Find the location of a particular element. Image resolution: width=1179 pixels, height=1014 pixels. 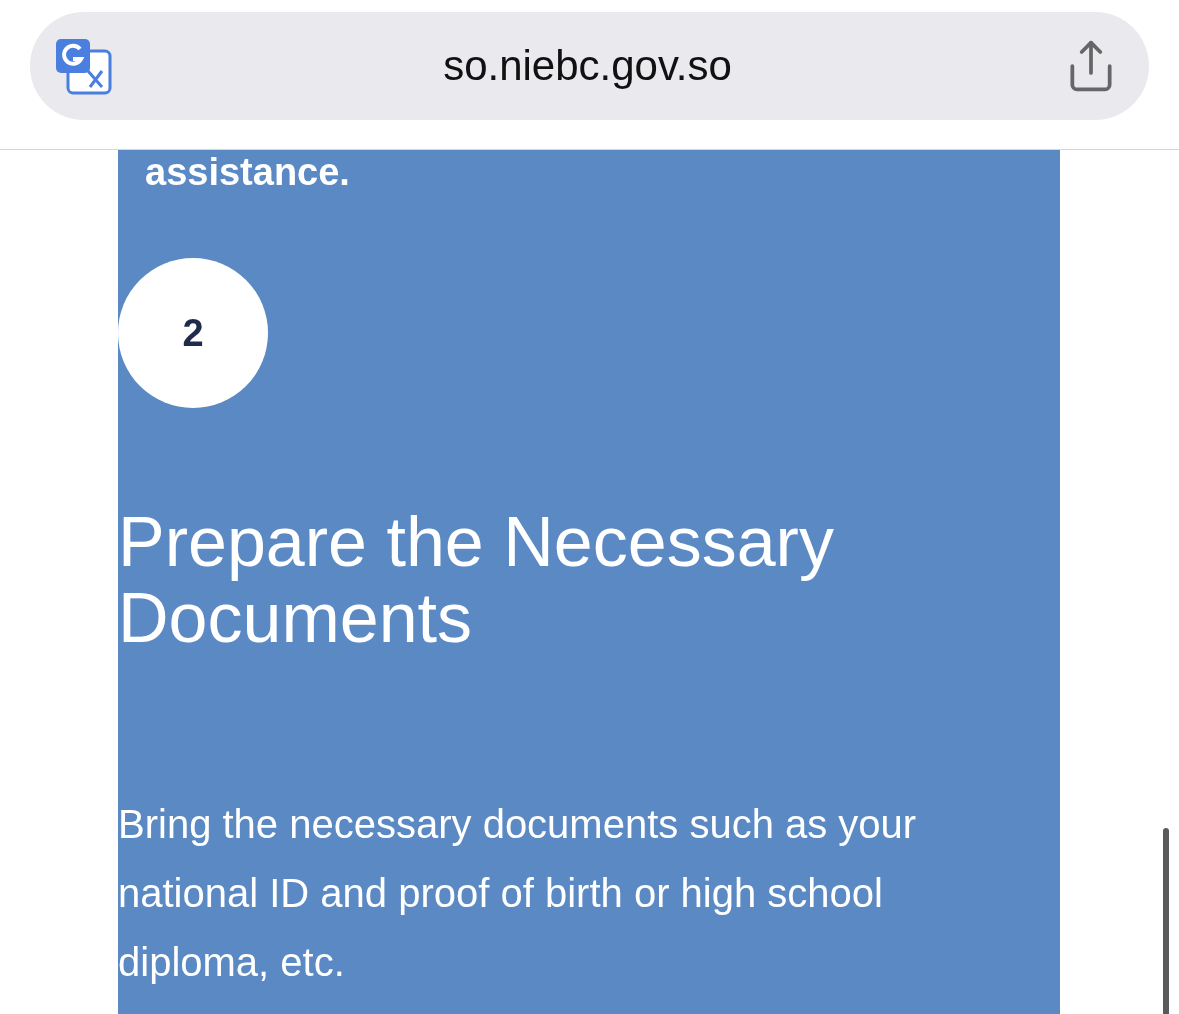

translate-icon is located at coordinates (83, 66).